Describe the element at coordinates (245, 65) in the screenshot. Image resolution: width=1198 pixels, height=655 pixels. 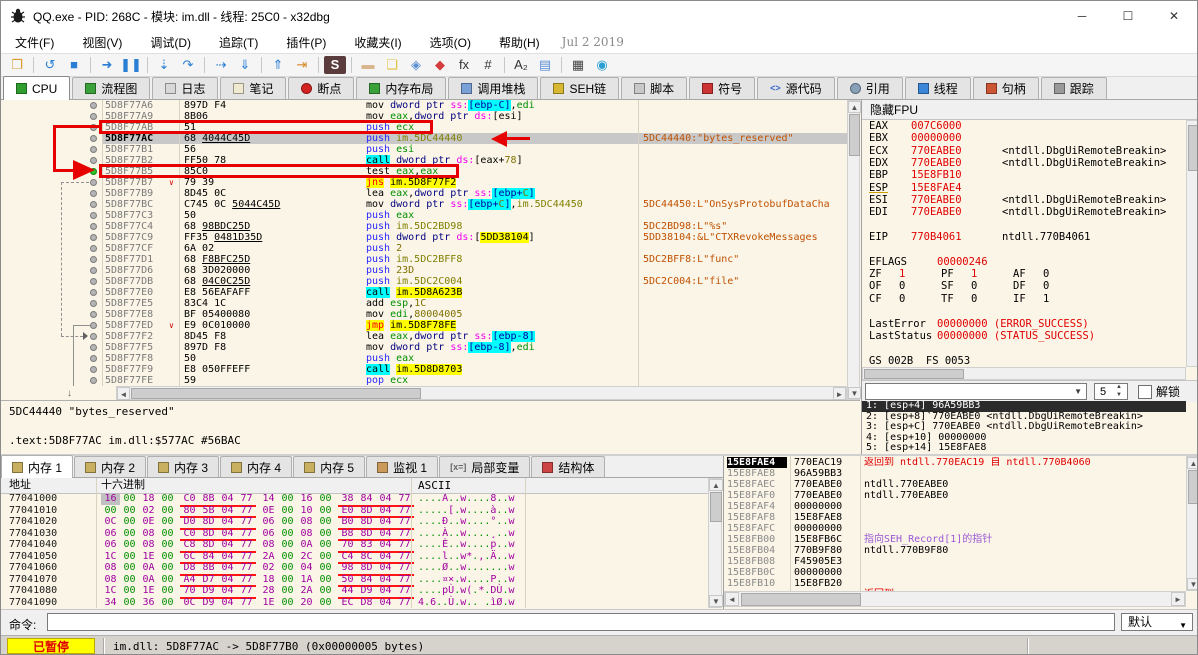
I see `execute-till-return-icon: ⇓` at that location.